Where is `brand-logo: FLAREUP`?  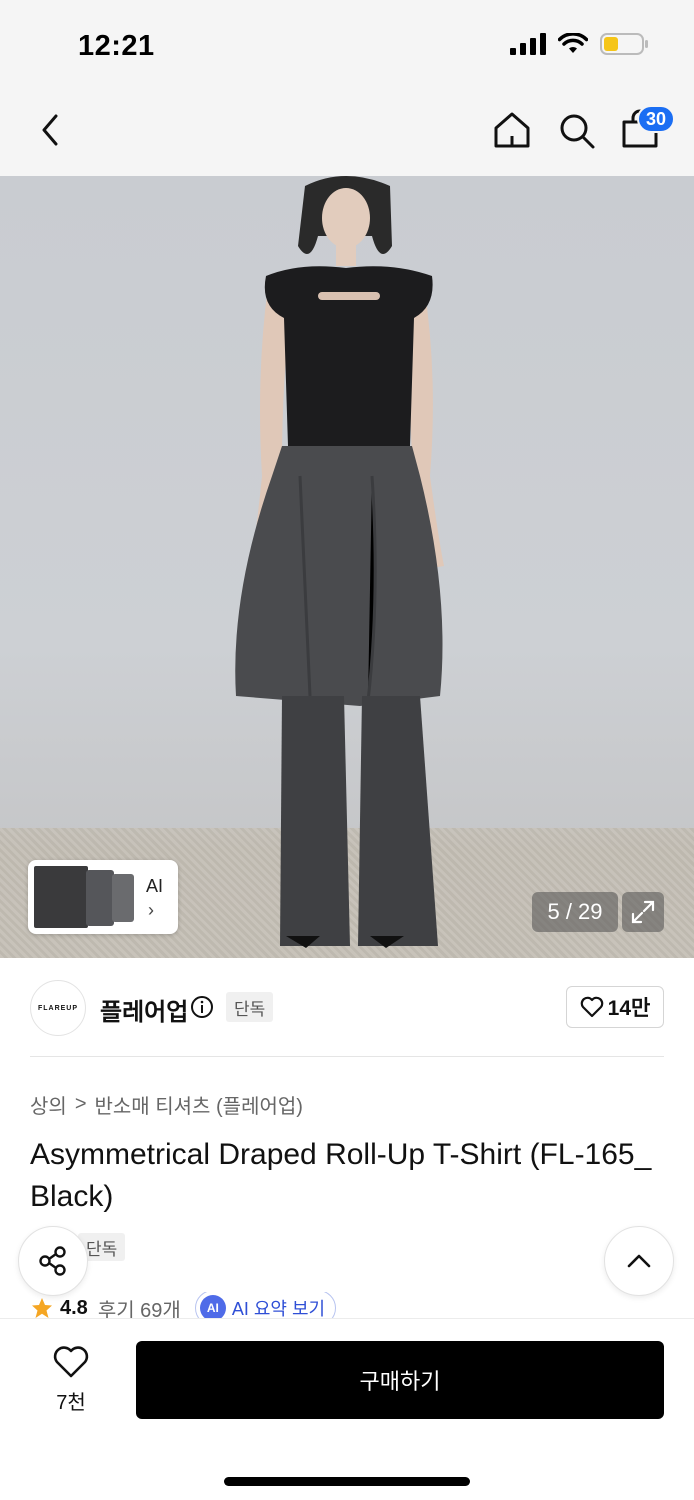 brand-logo: FLAREUP is located at coordinates (58, 1008).